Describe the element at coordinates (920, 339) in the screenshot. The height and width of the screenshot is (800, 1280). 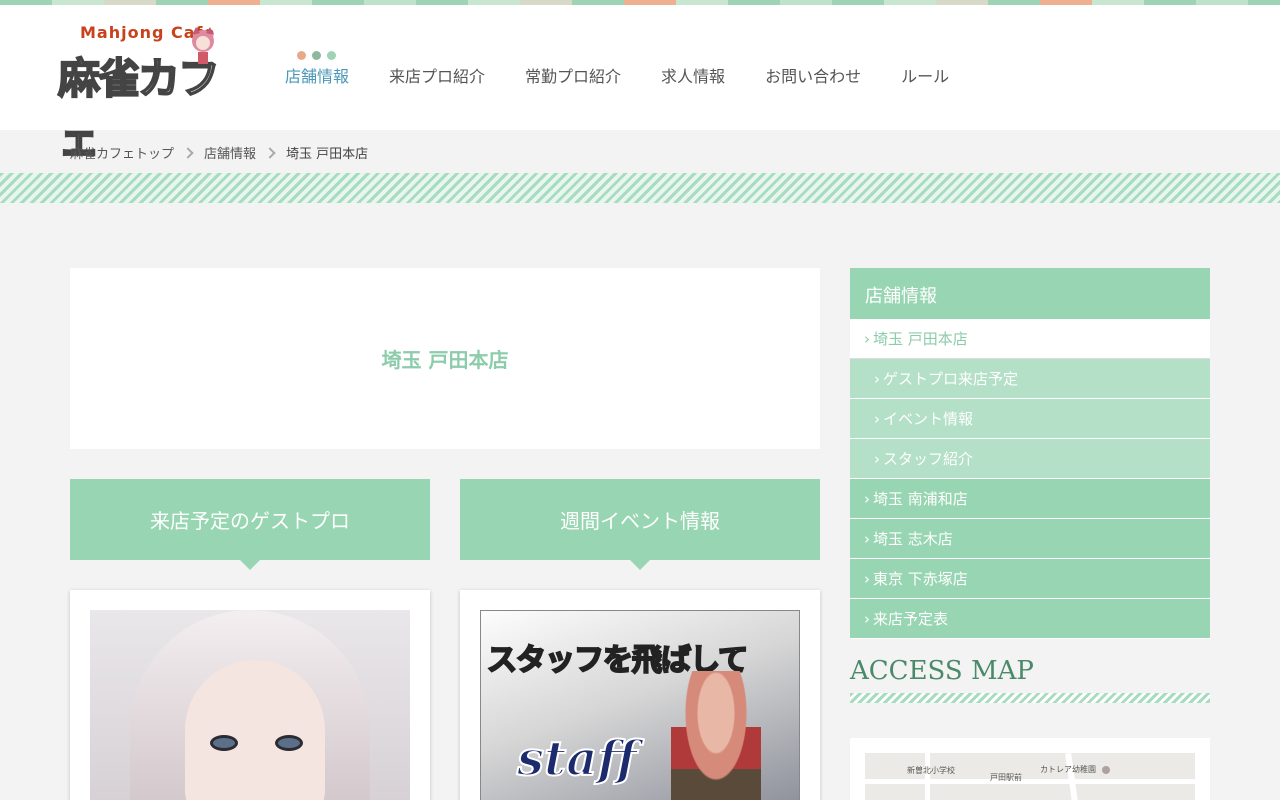
I see `sidebar-item-label: 埼玉 戸田本店` at that location.